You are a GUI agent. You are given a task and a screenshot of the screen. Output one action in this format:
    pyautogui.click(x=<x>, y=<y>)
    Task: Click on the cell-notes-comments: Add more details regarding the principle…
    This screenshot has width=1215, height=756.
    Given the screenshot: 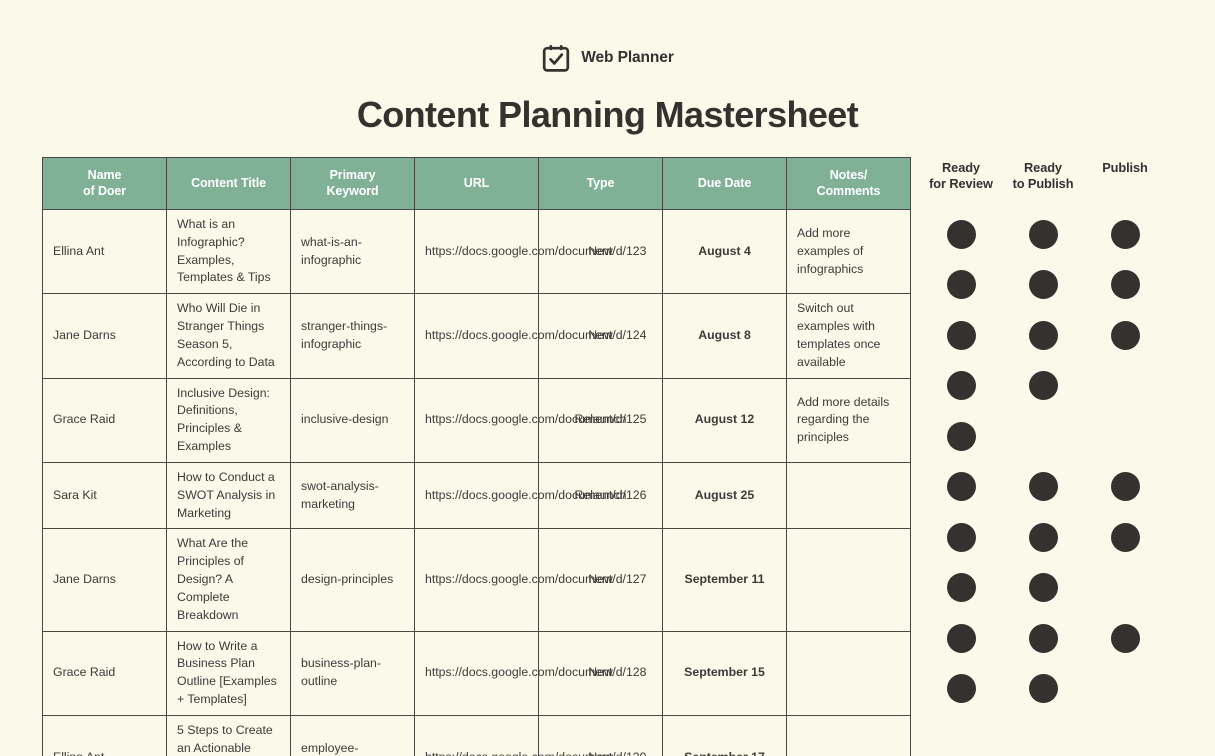 What is the action you would take?
    pyautogui.click(x=848, y=420)
    